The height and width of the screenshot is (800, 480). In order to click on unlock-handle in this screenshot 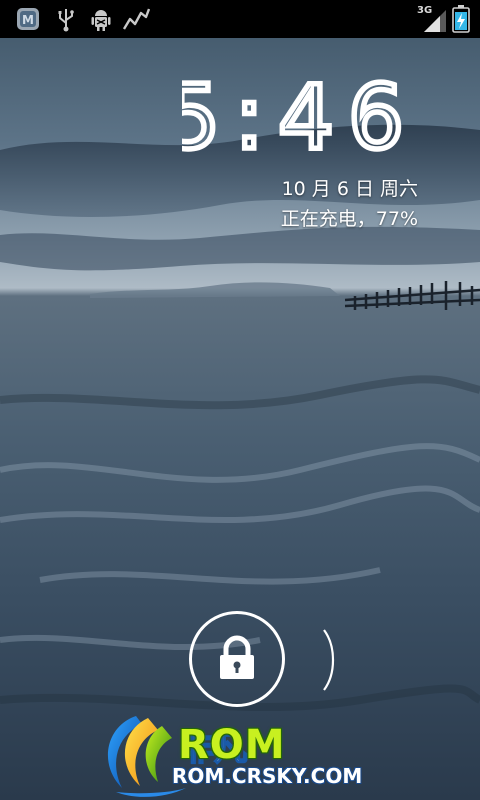, I will do `click(237, 659)`.